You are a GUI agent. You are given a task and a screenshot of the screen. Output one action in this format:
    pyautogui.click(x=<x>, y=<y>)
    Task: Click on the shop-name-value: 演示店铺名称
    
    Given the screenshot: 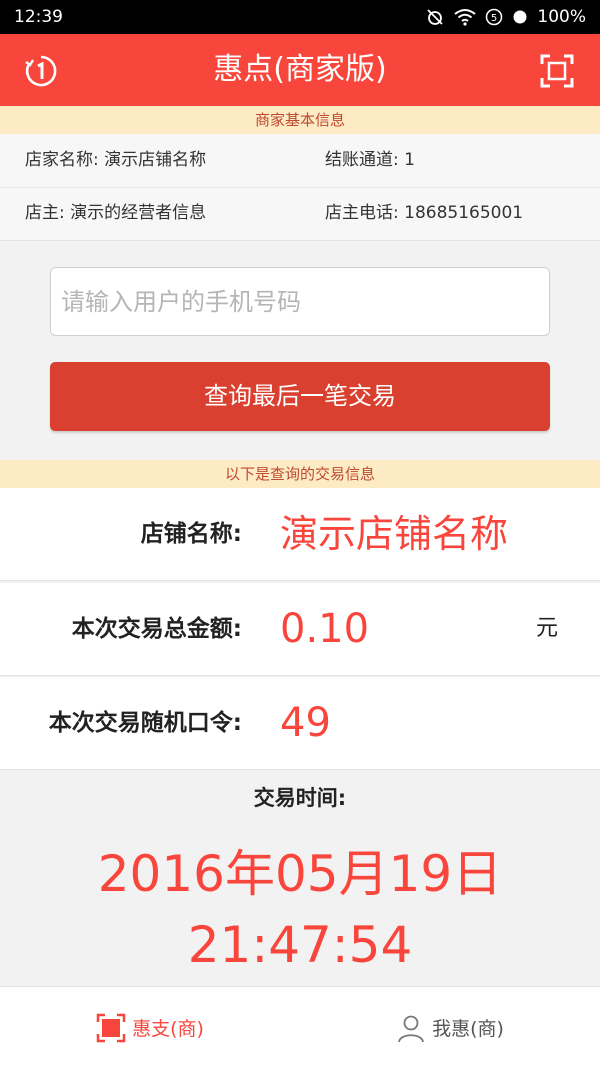 What is the action you would take?
    pyautogui.click(x=394, y=534)
    